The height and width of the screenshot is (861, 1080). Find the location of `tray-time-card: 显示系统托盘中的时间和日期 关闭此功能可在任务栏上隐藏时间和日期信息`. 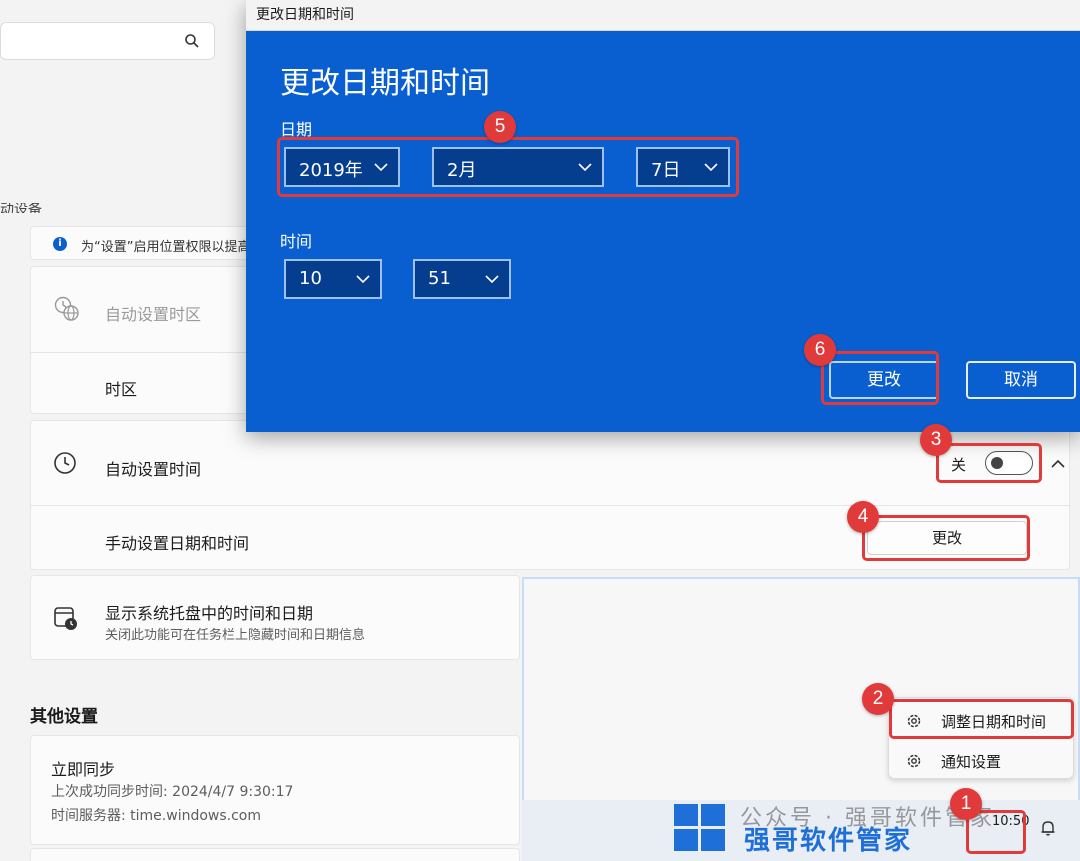

tray-time-card: 显示系统托盘中的时间和日期 关闭此功能可在任务栏上隐藏时间和日期信息 is located at coordinates (275, 617).